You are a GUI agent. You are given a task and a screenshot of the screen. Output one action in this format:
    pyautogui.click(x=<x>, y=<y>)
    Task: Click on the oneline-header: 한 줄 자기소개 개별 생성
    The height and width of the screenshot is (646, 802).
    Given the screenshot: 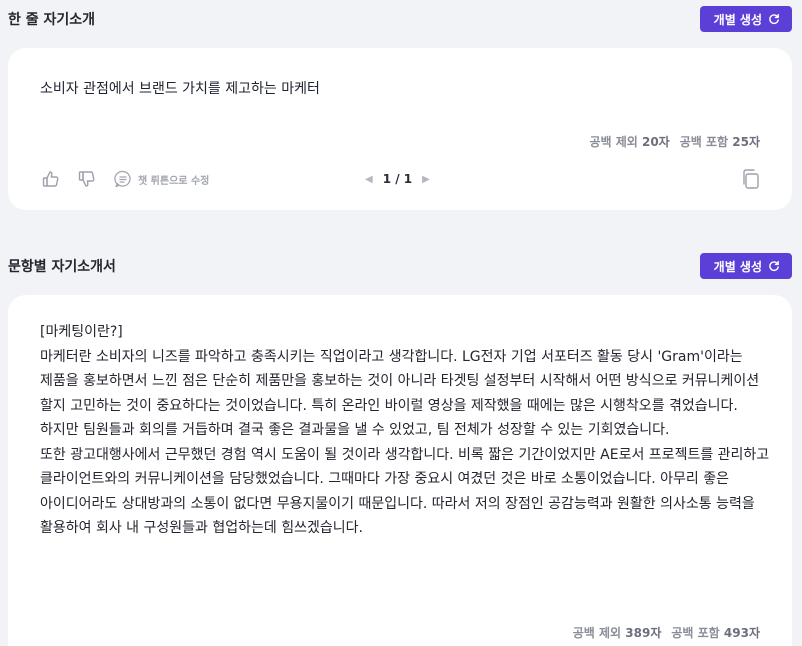 What is the action you would take?
    pyautogui.click(x=401, y=19)
    